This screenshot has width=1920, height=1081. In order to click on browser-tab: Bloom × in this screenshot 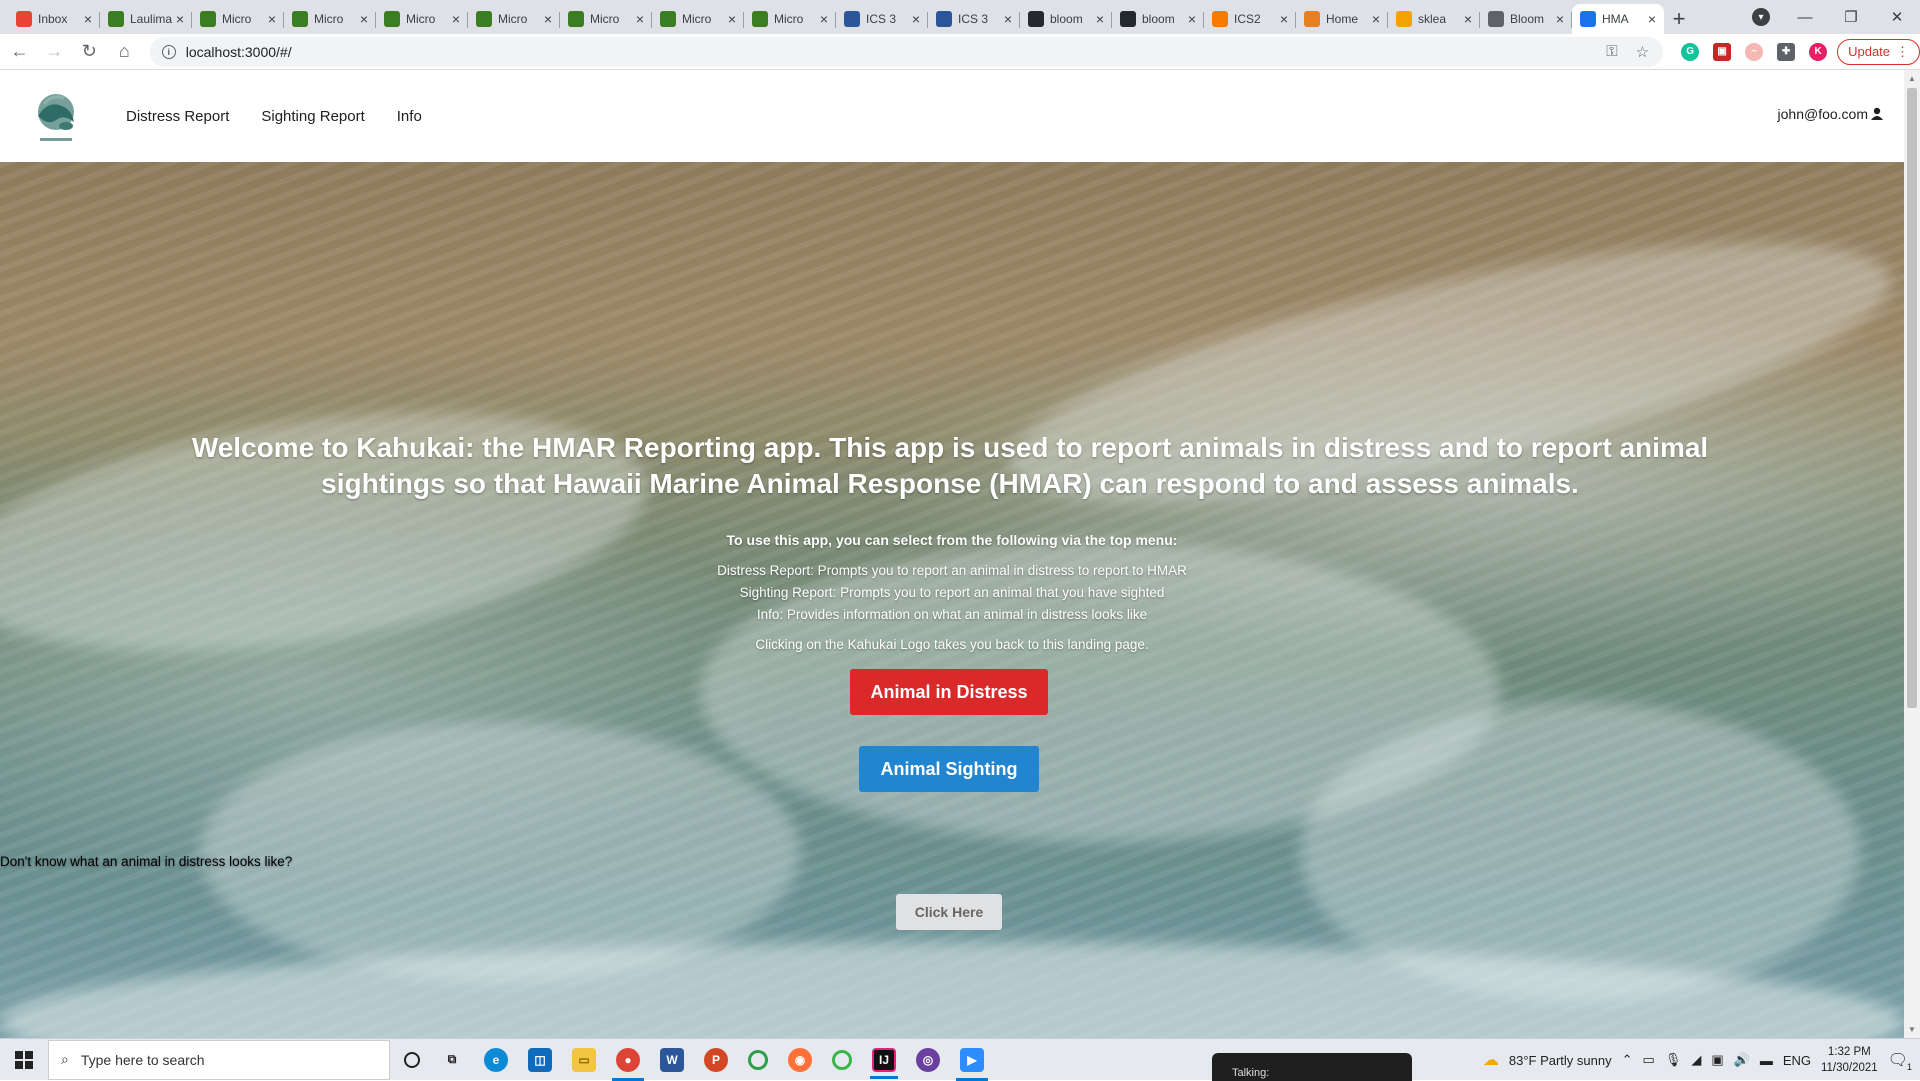, I will do `click(1526, 19)`.